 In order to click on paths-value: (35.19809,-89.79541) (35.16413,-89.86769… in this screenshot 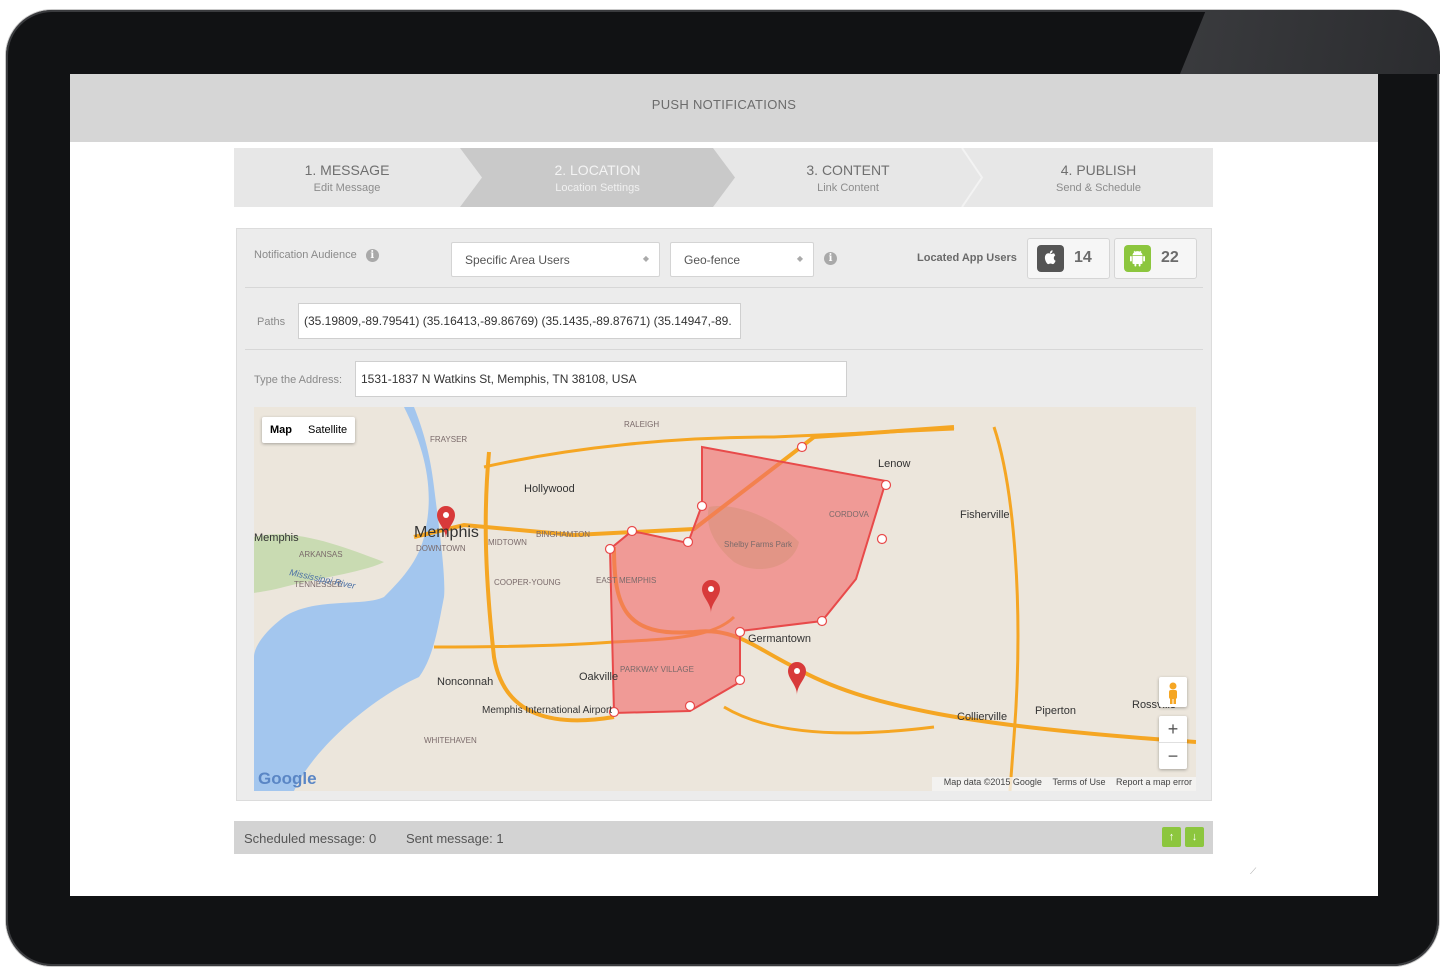, I will do `click(518, 321)`.